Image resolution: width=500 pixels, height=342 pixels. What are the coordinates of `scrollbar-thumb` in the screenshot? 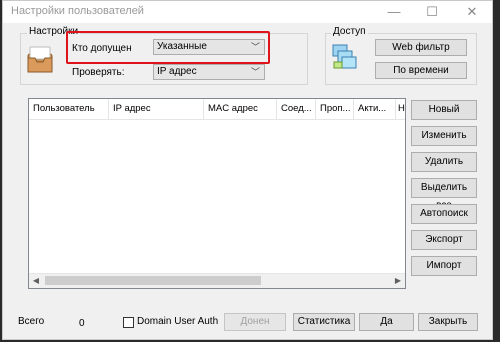 It's located at (153, 280).